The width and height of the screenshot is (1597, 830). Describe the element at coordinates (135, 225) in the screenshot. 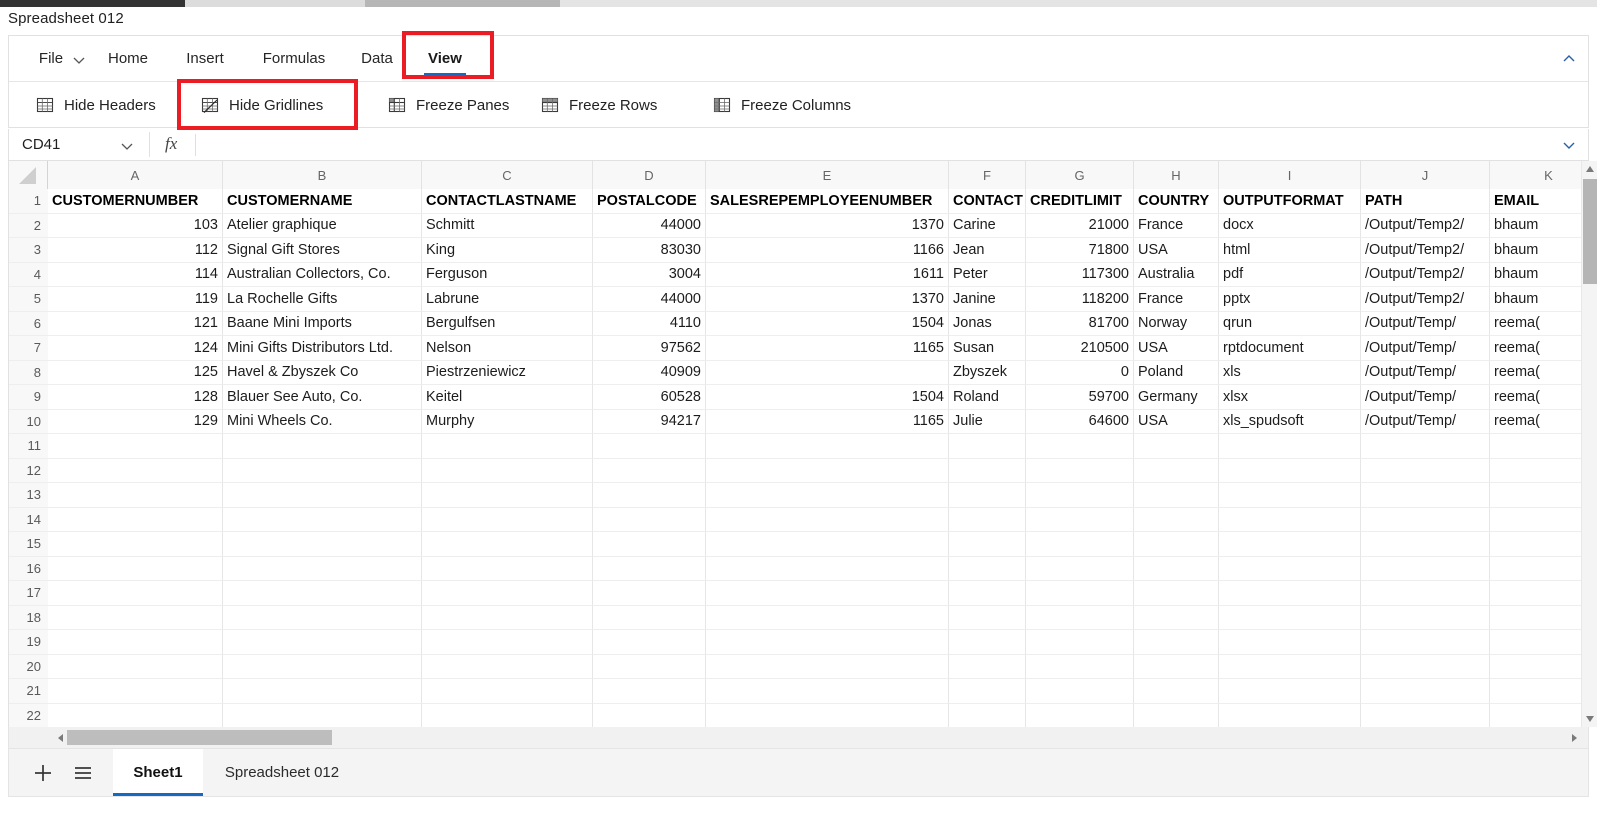

I see `cell: 103` at that location.